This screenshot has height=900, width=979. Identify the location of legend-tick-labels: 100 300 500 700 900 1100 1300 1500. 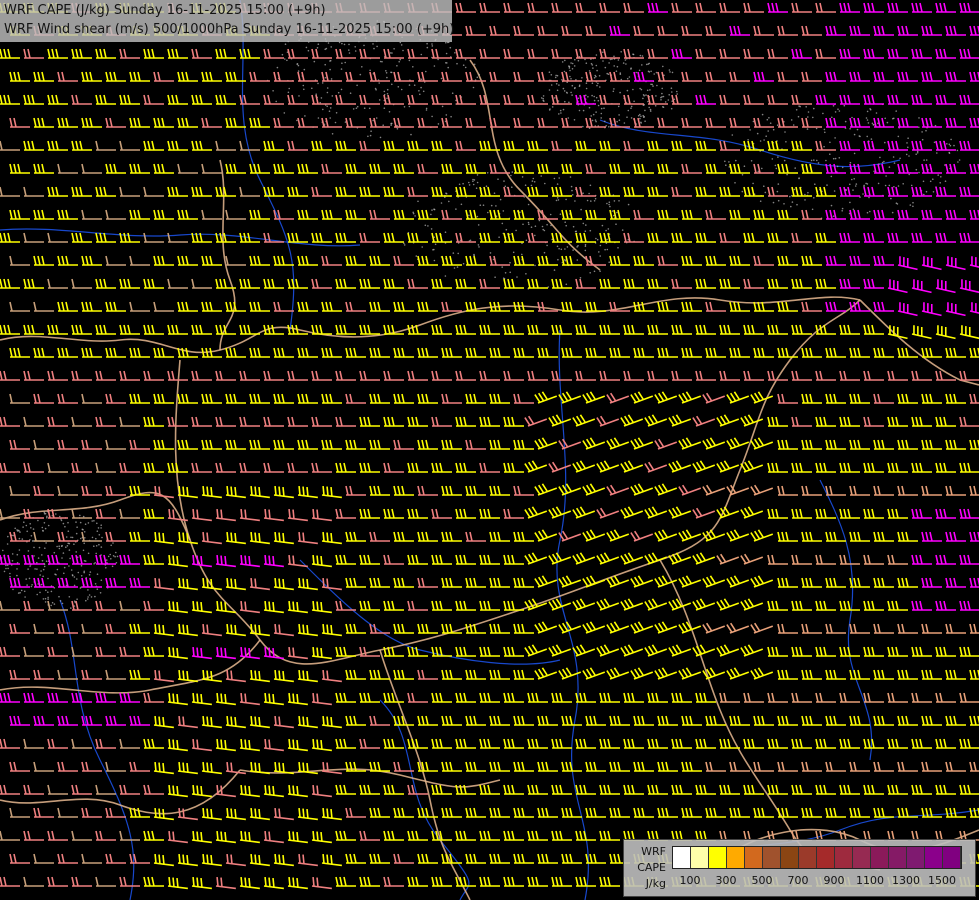
(822, 882).